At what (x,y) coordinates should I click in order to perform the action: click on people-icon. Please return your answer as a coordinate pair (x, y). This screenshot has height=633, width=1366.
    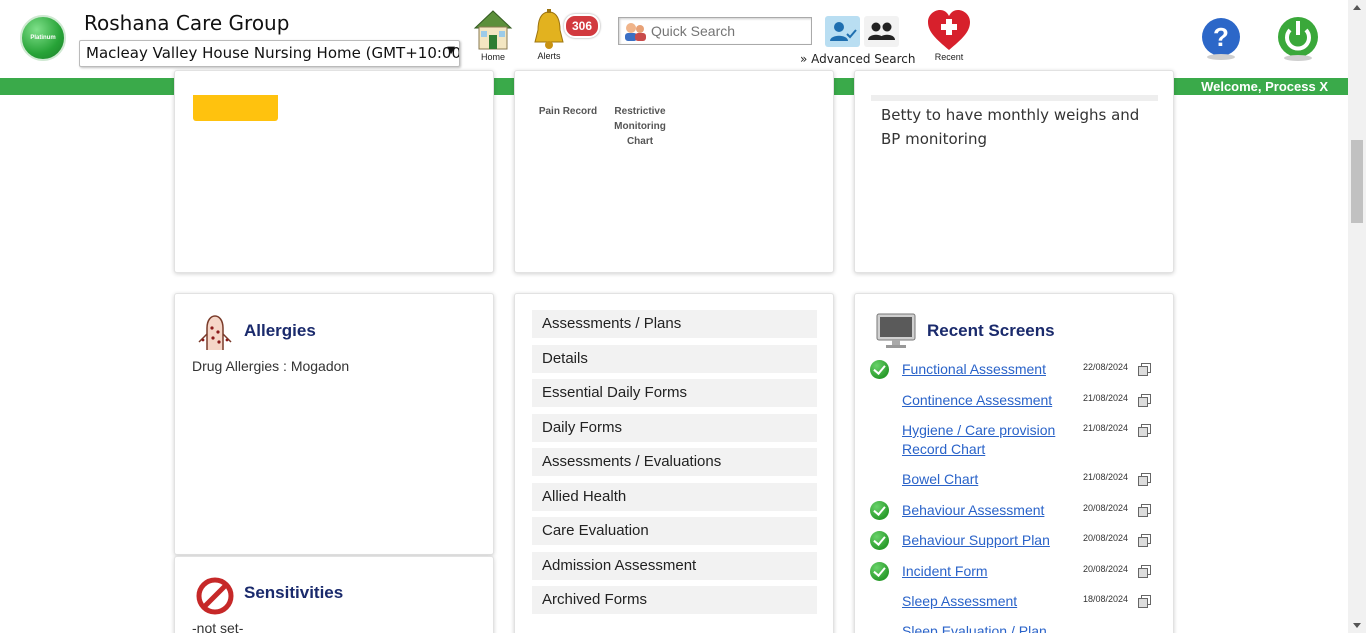
    Looking at the image, I should click on (881, 31).